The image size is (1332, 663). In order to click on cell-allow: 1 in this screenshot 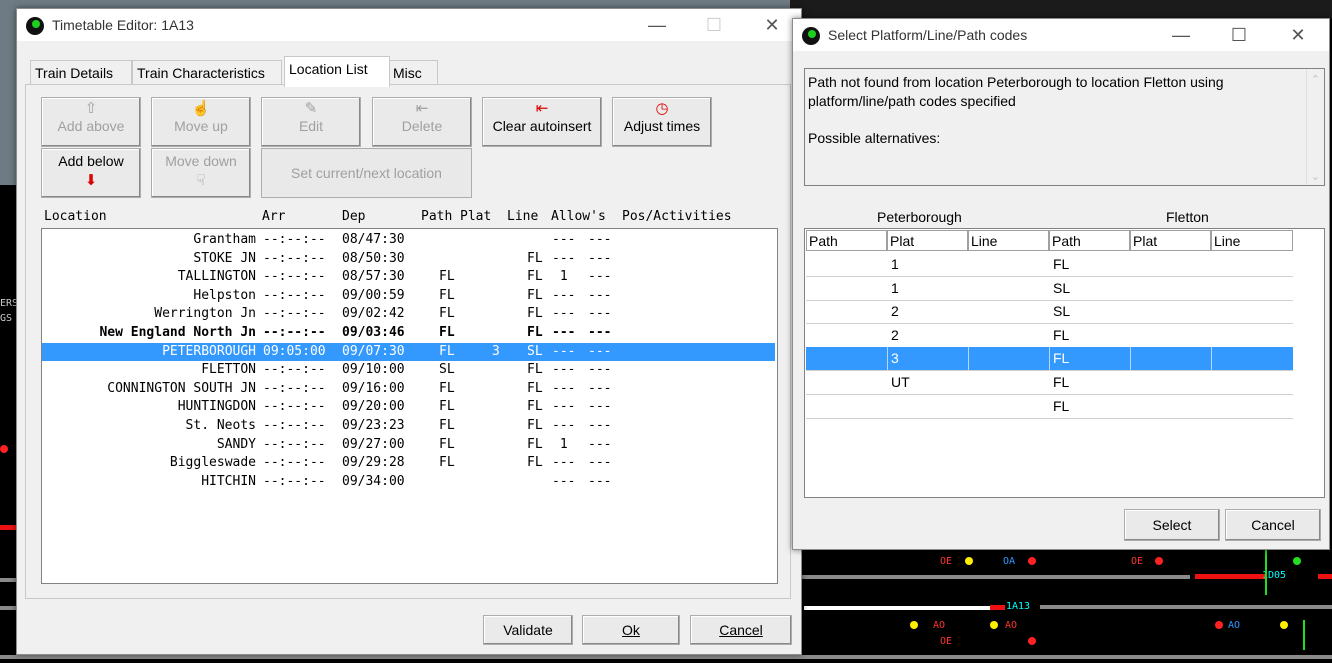, I will do `click(564, 277)`.